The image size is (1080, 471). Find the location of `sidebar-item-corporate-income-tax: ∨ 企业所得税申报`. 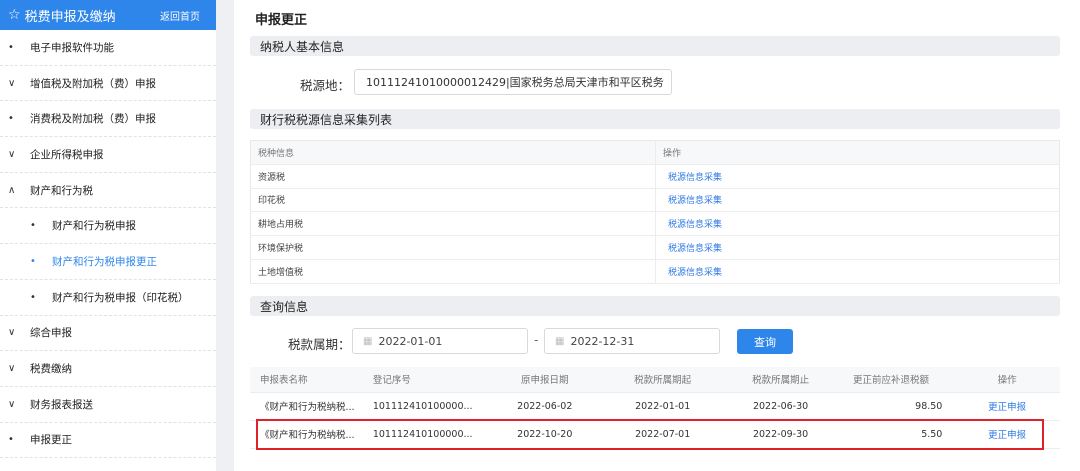

sidebar-item-corporate-income-tax: ∨ 企业所得税申报 is located at coordinates (108, 155).